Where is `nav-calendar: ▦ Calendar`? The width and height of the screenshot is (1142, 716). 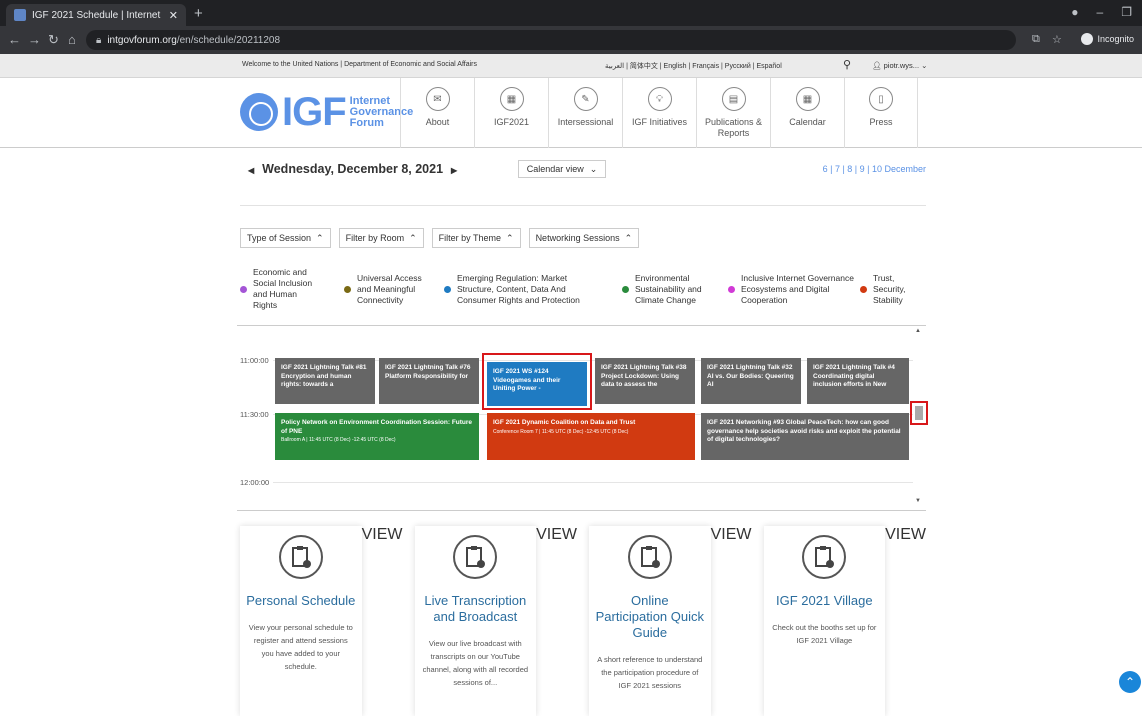 nav-calendar: ▦ Calendar is located at coordinates (807, 113).